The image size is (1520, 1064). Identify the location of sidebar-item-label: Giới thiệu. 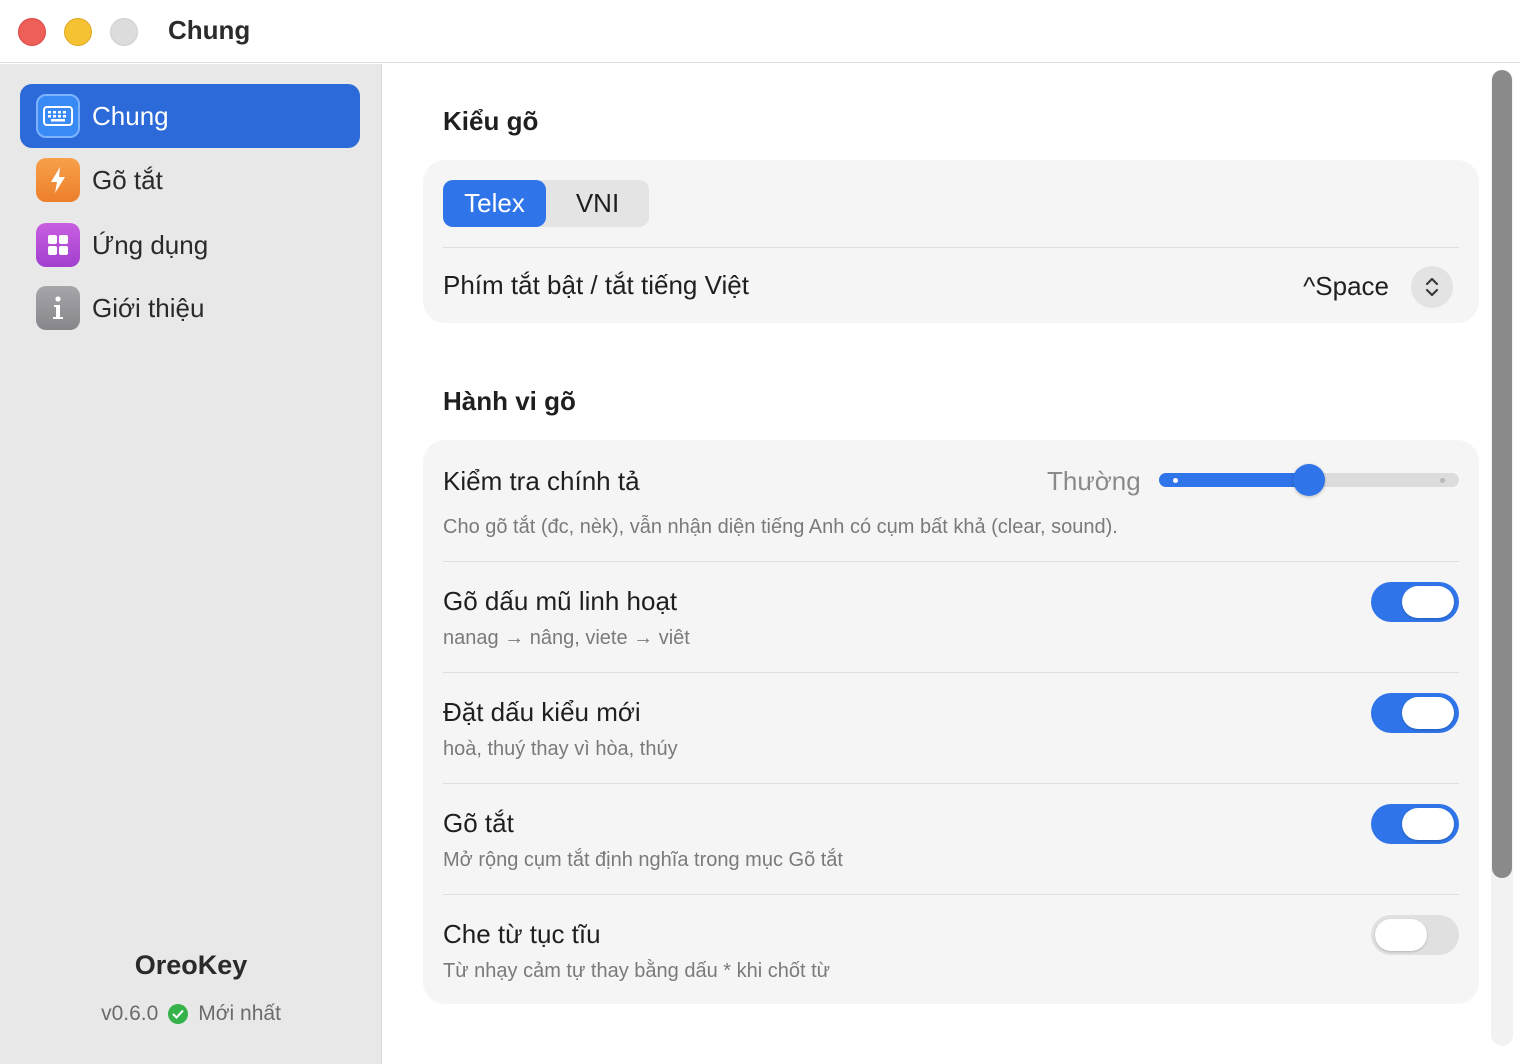
(148, 307).